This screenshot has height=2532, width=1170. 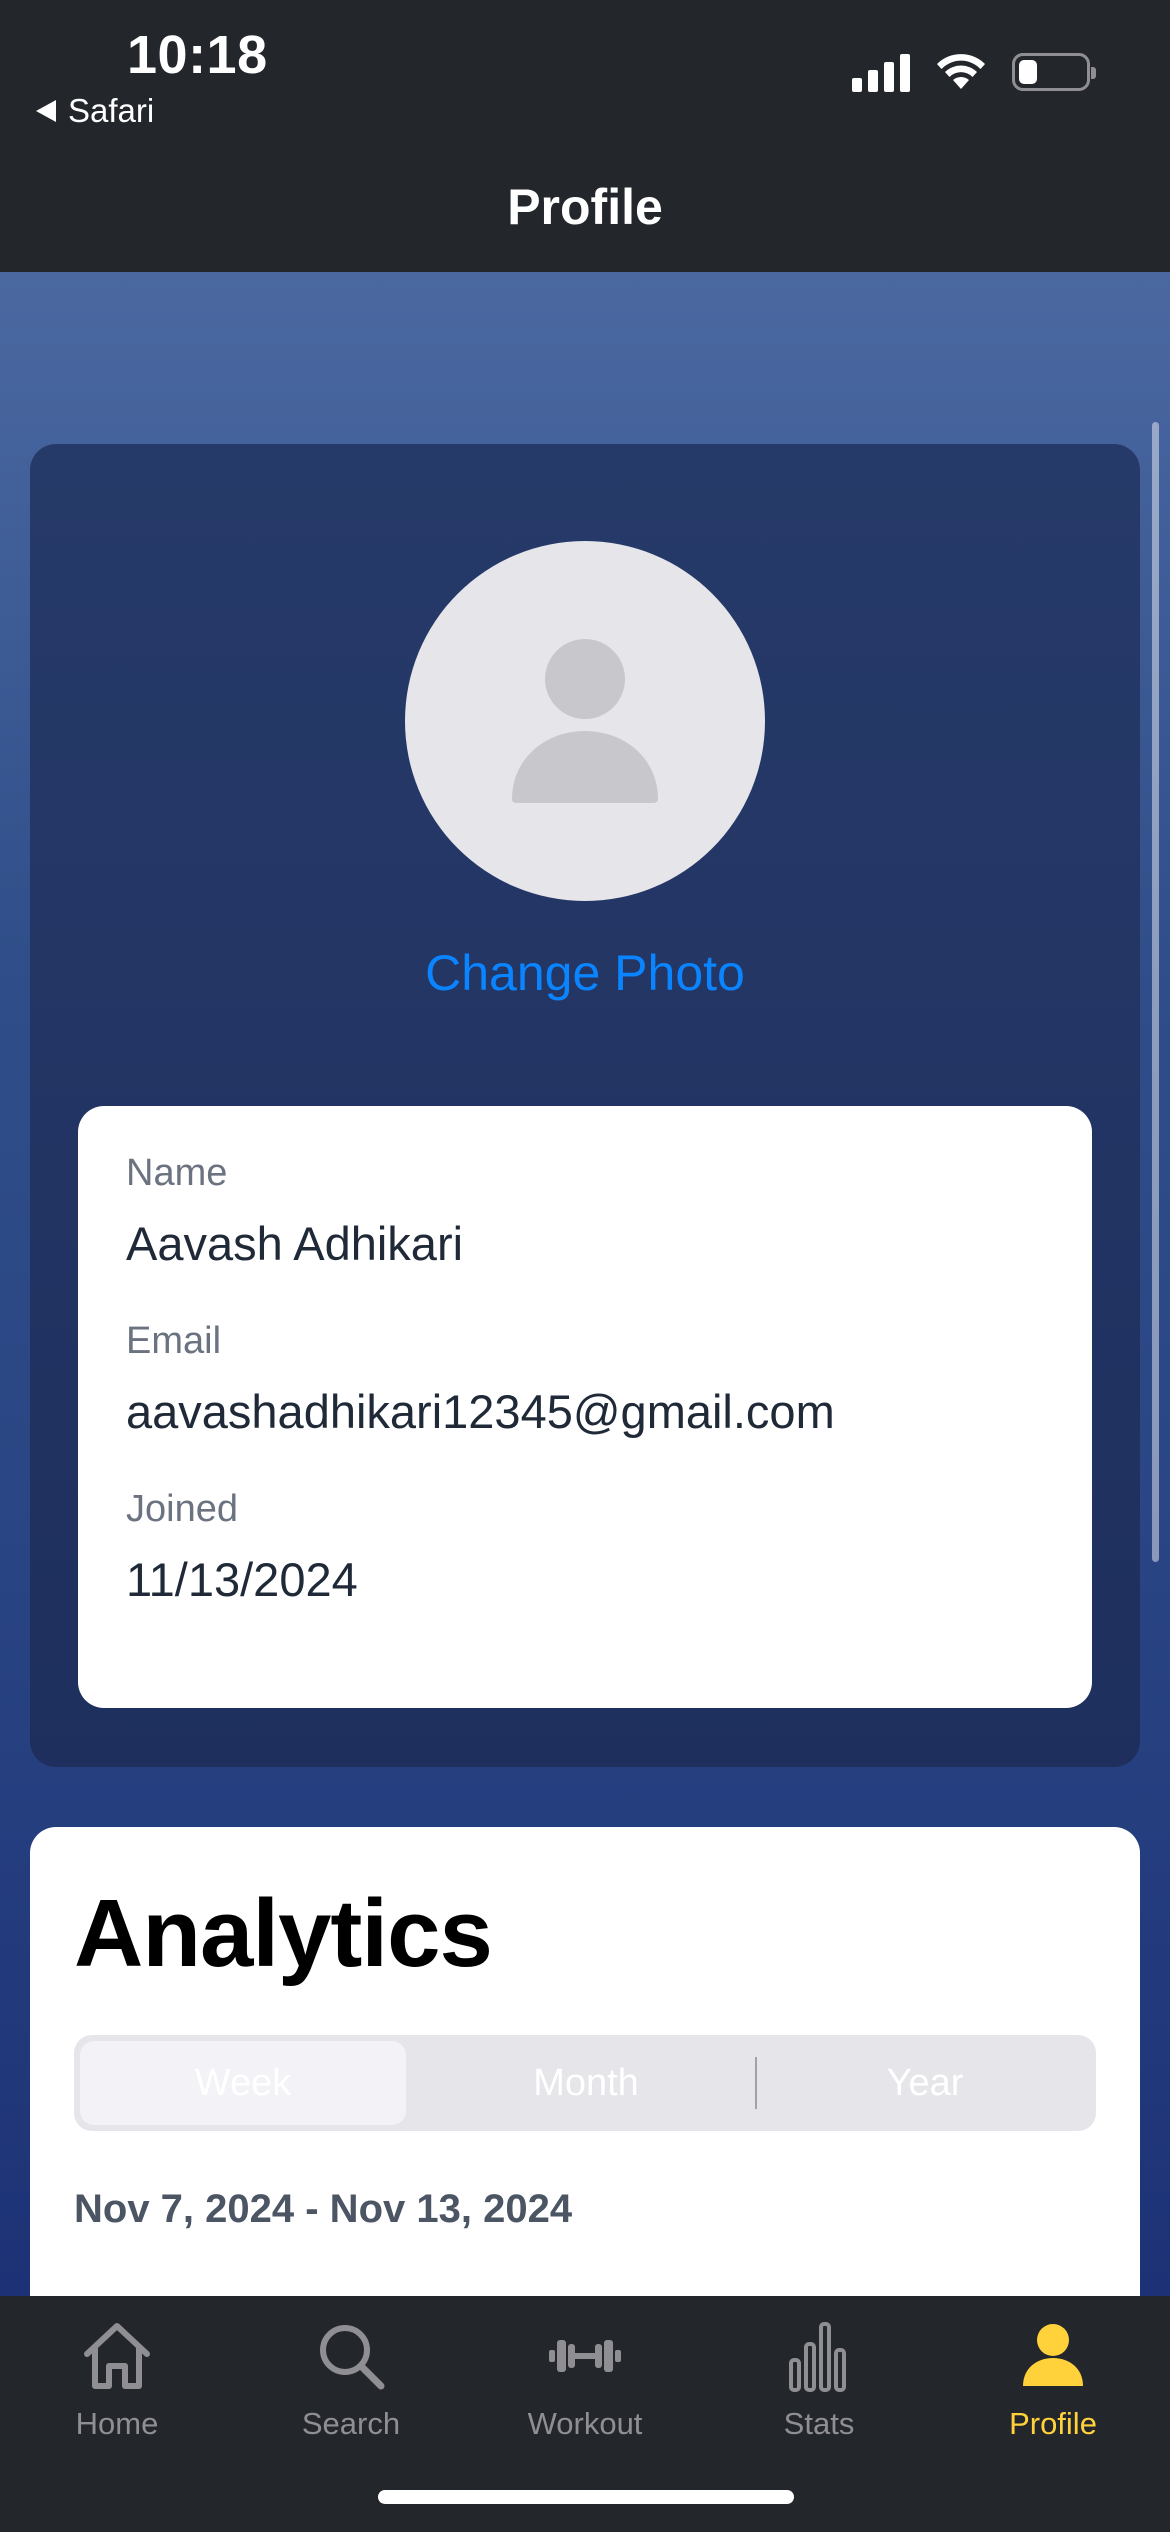 What do you see at coordinates (323, 2209) in the screenshot?
I see `date-range-label: Nov 7, 2024 - Nov 13, 2024` at bounding box center [323, 2209].